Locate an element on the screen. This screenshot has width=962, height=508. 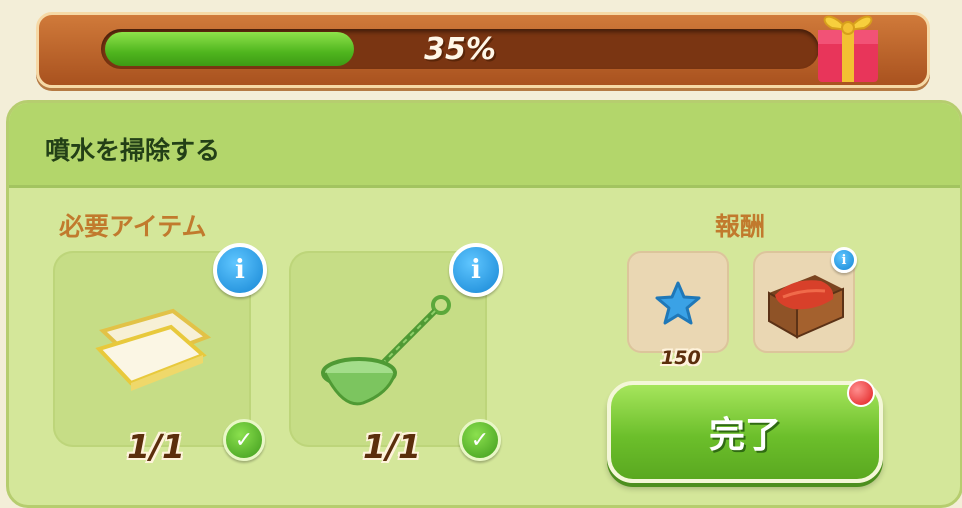
blue-star-icon is located at coordinates (678, 303).